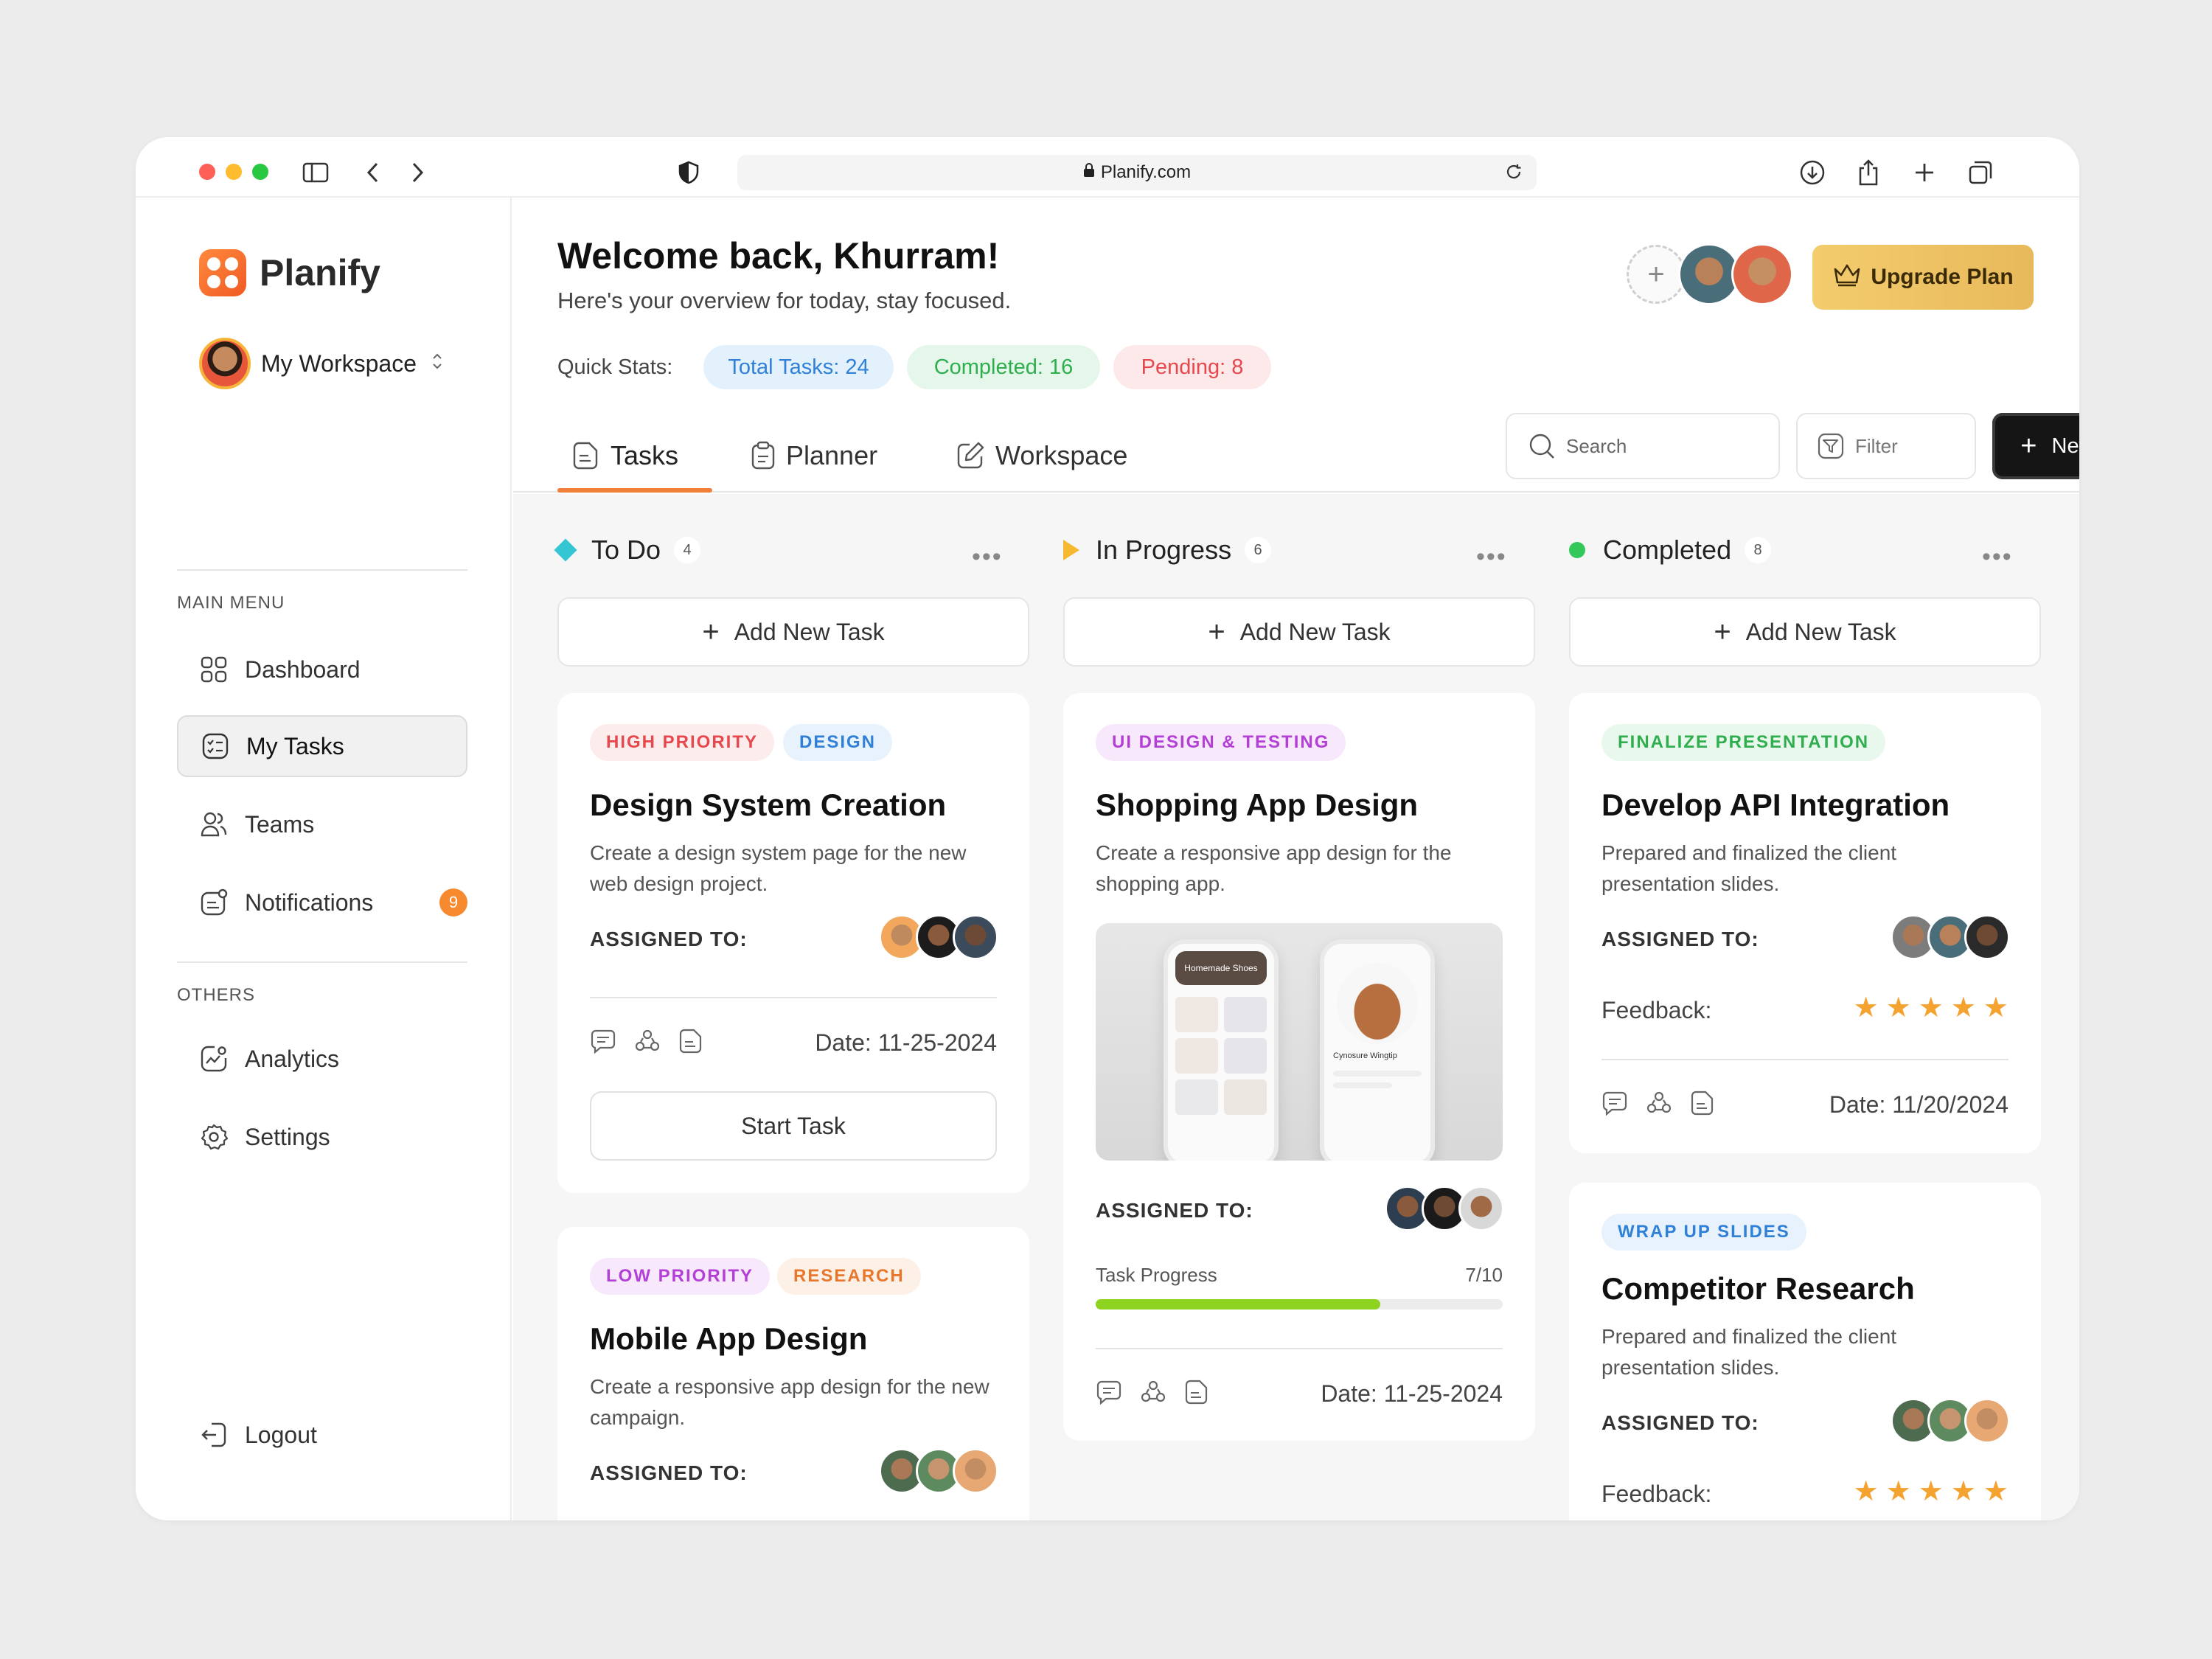 The image size is (2212, 1659). Describe the element at coordinates (214, 669) in the screenshot. I see `grid-icon` at that location.